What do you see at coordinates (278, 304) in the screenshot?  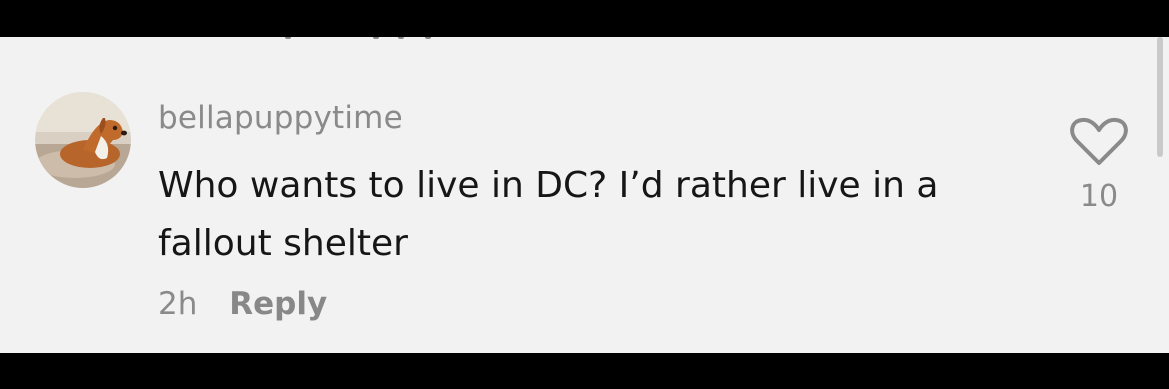 I see `reply-button: Reply` at bounding box center [278, 304].